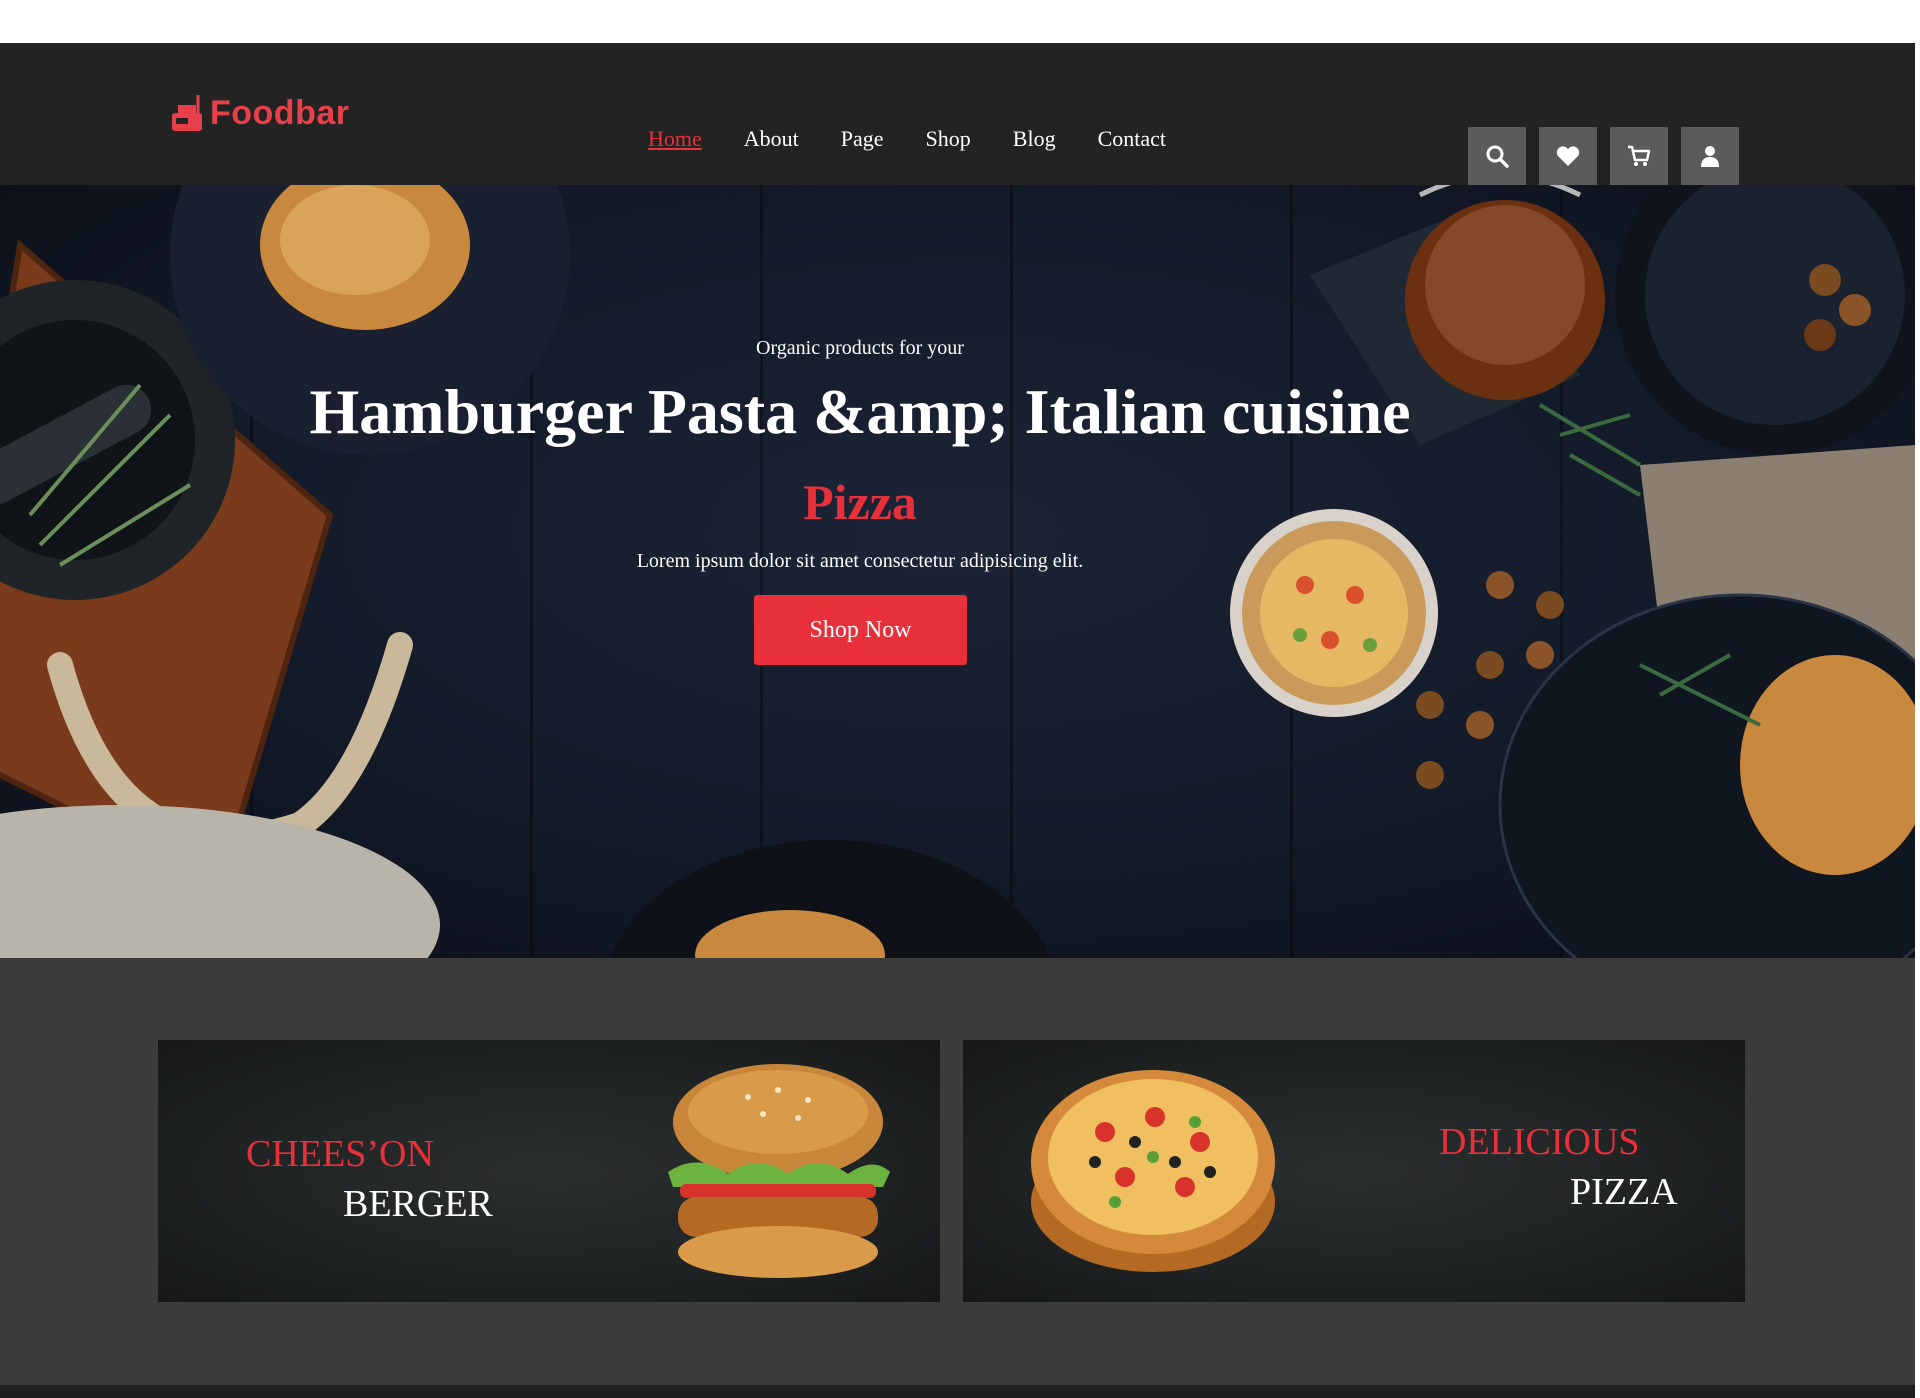  I want to click on search-button, so click(1497, 156).